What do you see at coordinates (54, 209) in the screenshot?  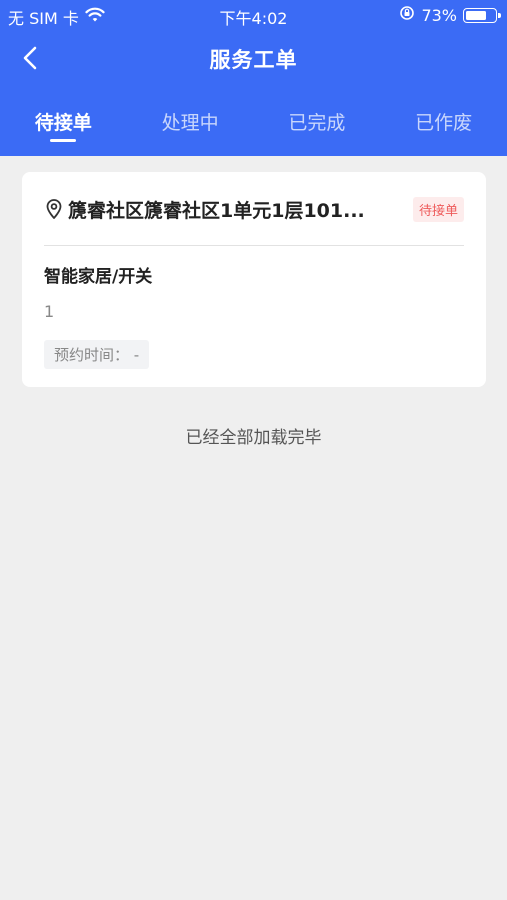 I see `location-pin-icon` at bounding box center [54, 209].